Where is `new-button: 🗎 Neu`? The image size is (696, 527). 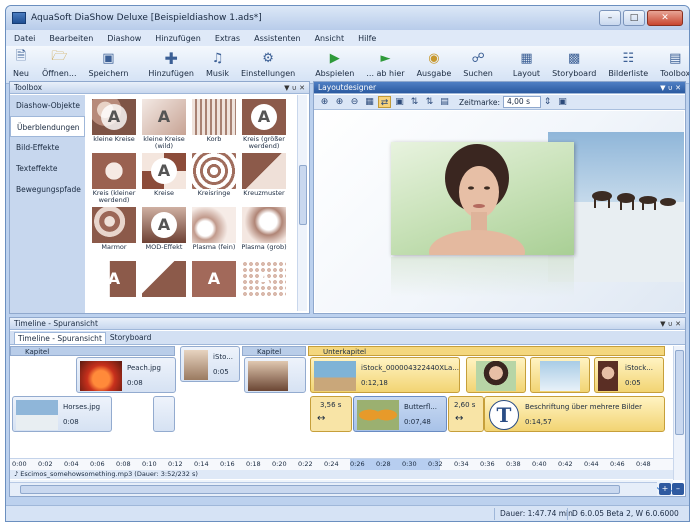
new-button: 🗎 Neu is located at coordinates (21, 62).